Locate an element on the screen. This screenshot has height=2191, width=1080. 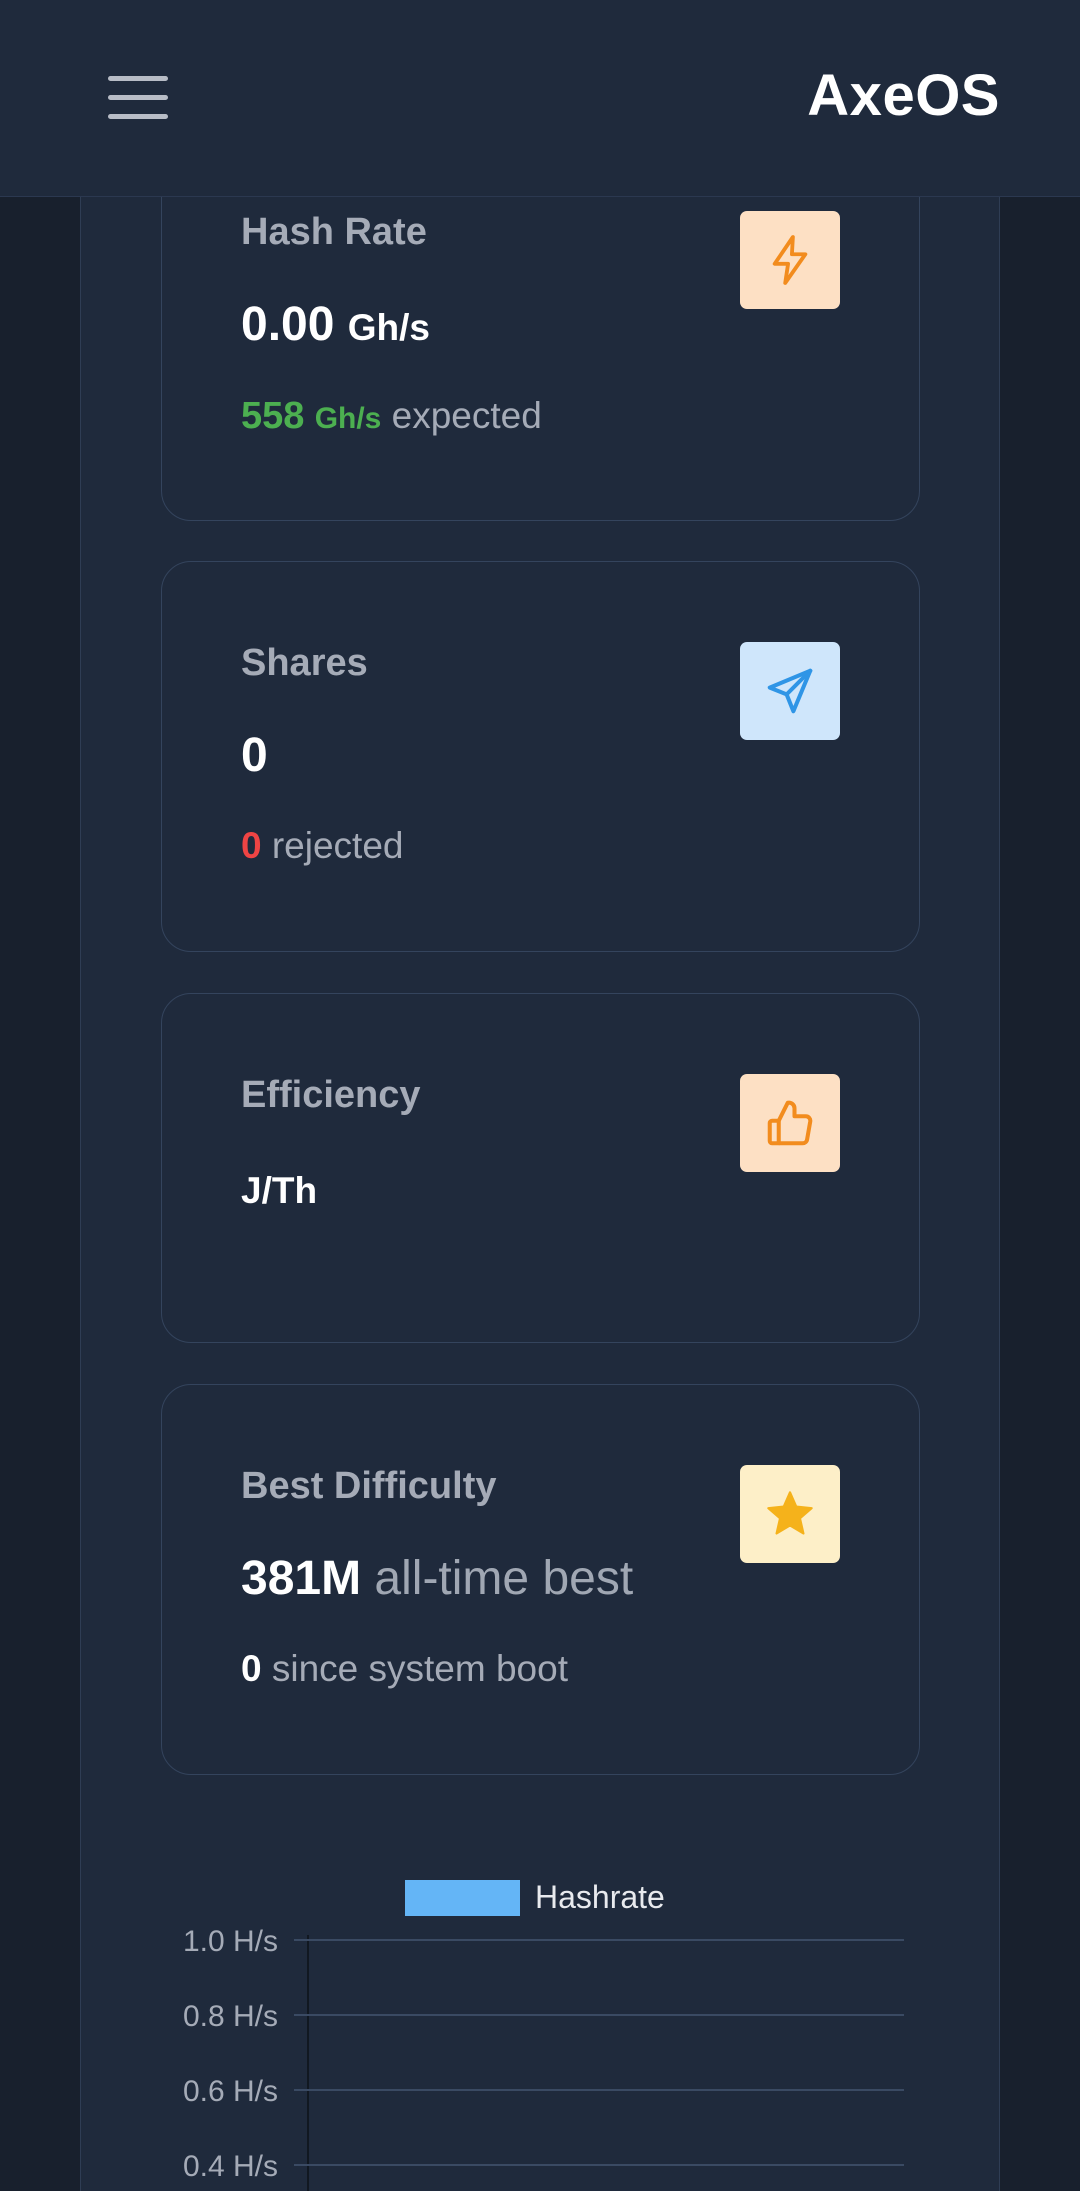
since-boot-suffix: since system boot is located at coordinates (419, 1668).